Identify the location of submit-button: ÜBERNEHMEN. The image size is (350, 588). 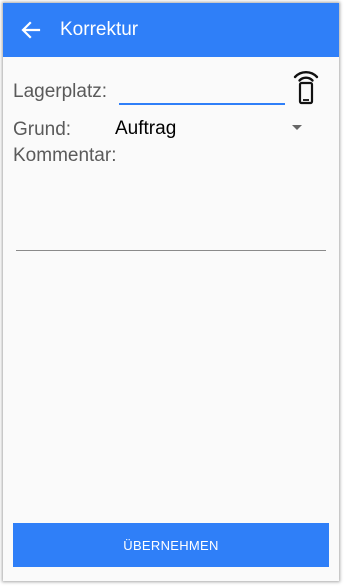
(171, 545).